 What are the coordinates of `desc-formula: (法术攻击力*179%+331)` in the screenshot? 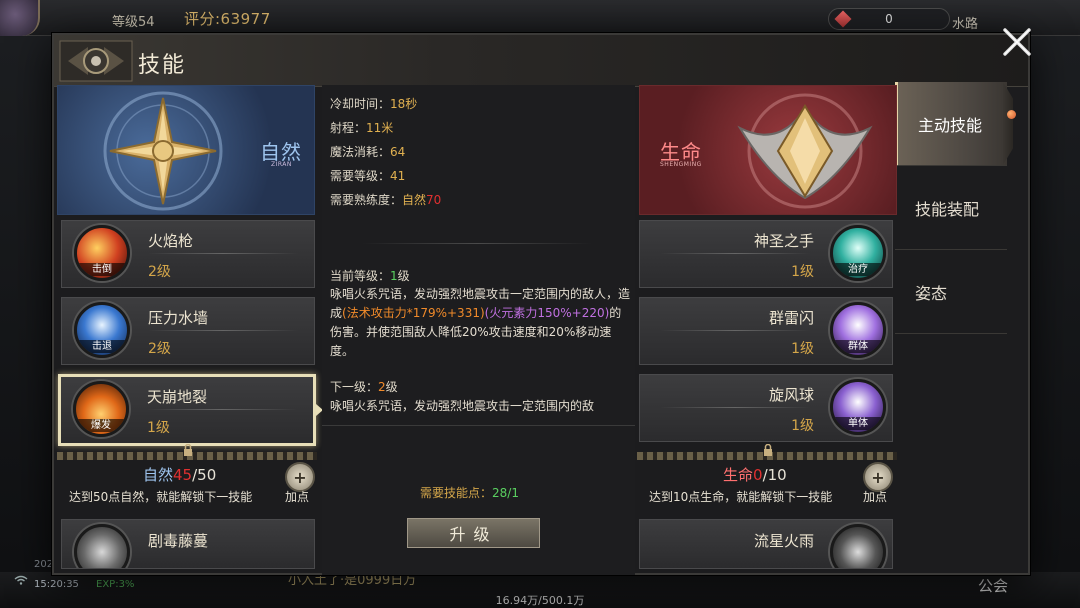 It's located at (413, 313).